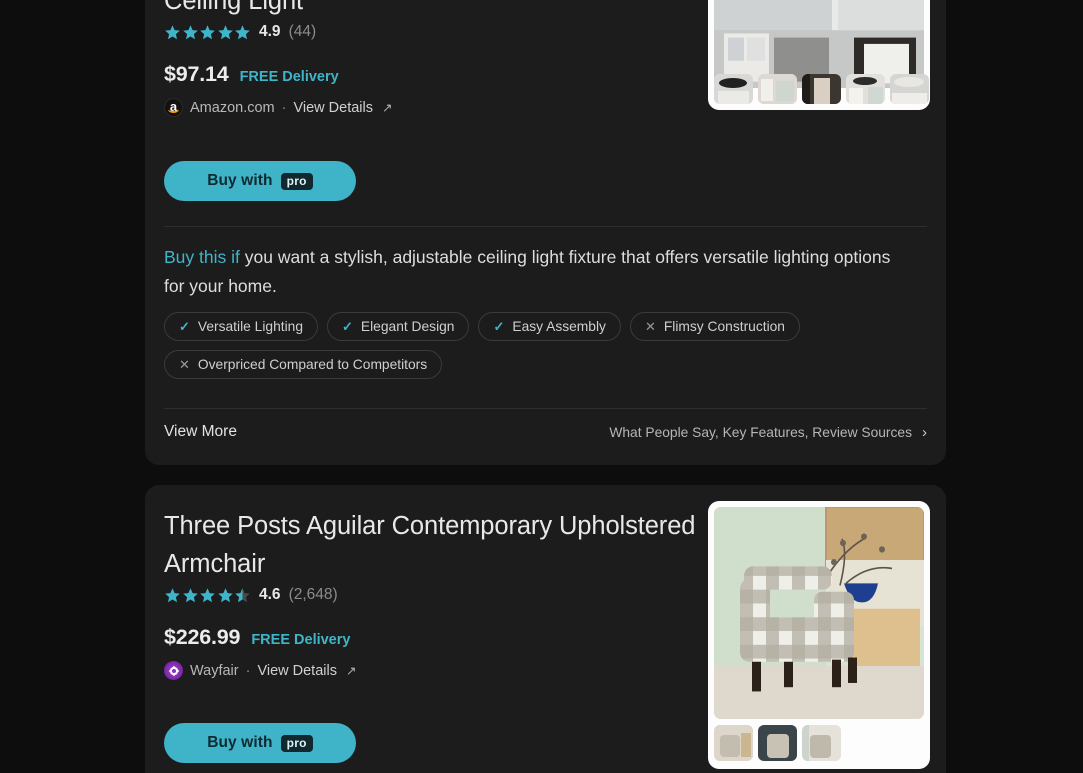 The width and height of the screenshot is (1083, 773). What do you see at coordinates (559, 326) in the screenshot?
I see `tag-label: Easy Assembly` at bounding box center [559, 326].